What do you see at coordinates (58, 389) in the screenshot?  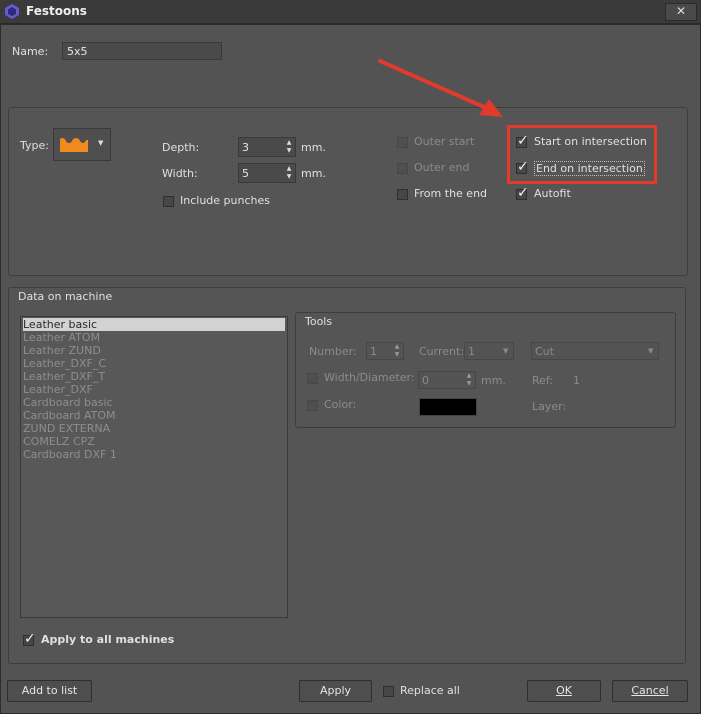 I see `list-item: Leather_DXF` at bounding box center [58, 389].